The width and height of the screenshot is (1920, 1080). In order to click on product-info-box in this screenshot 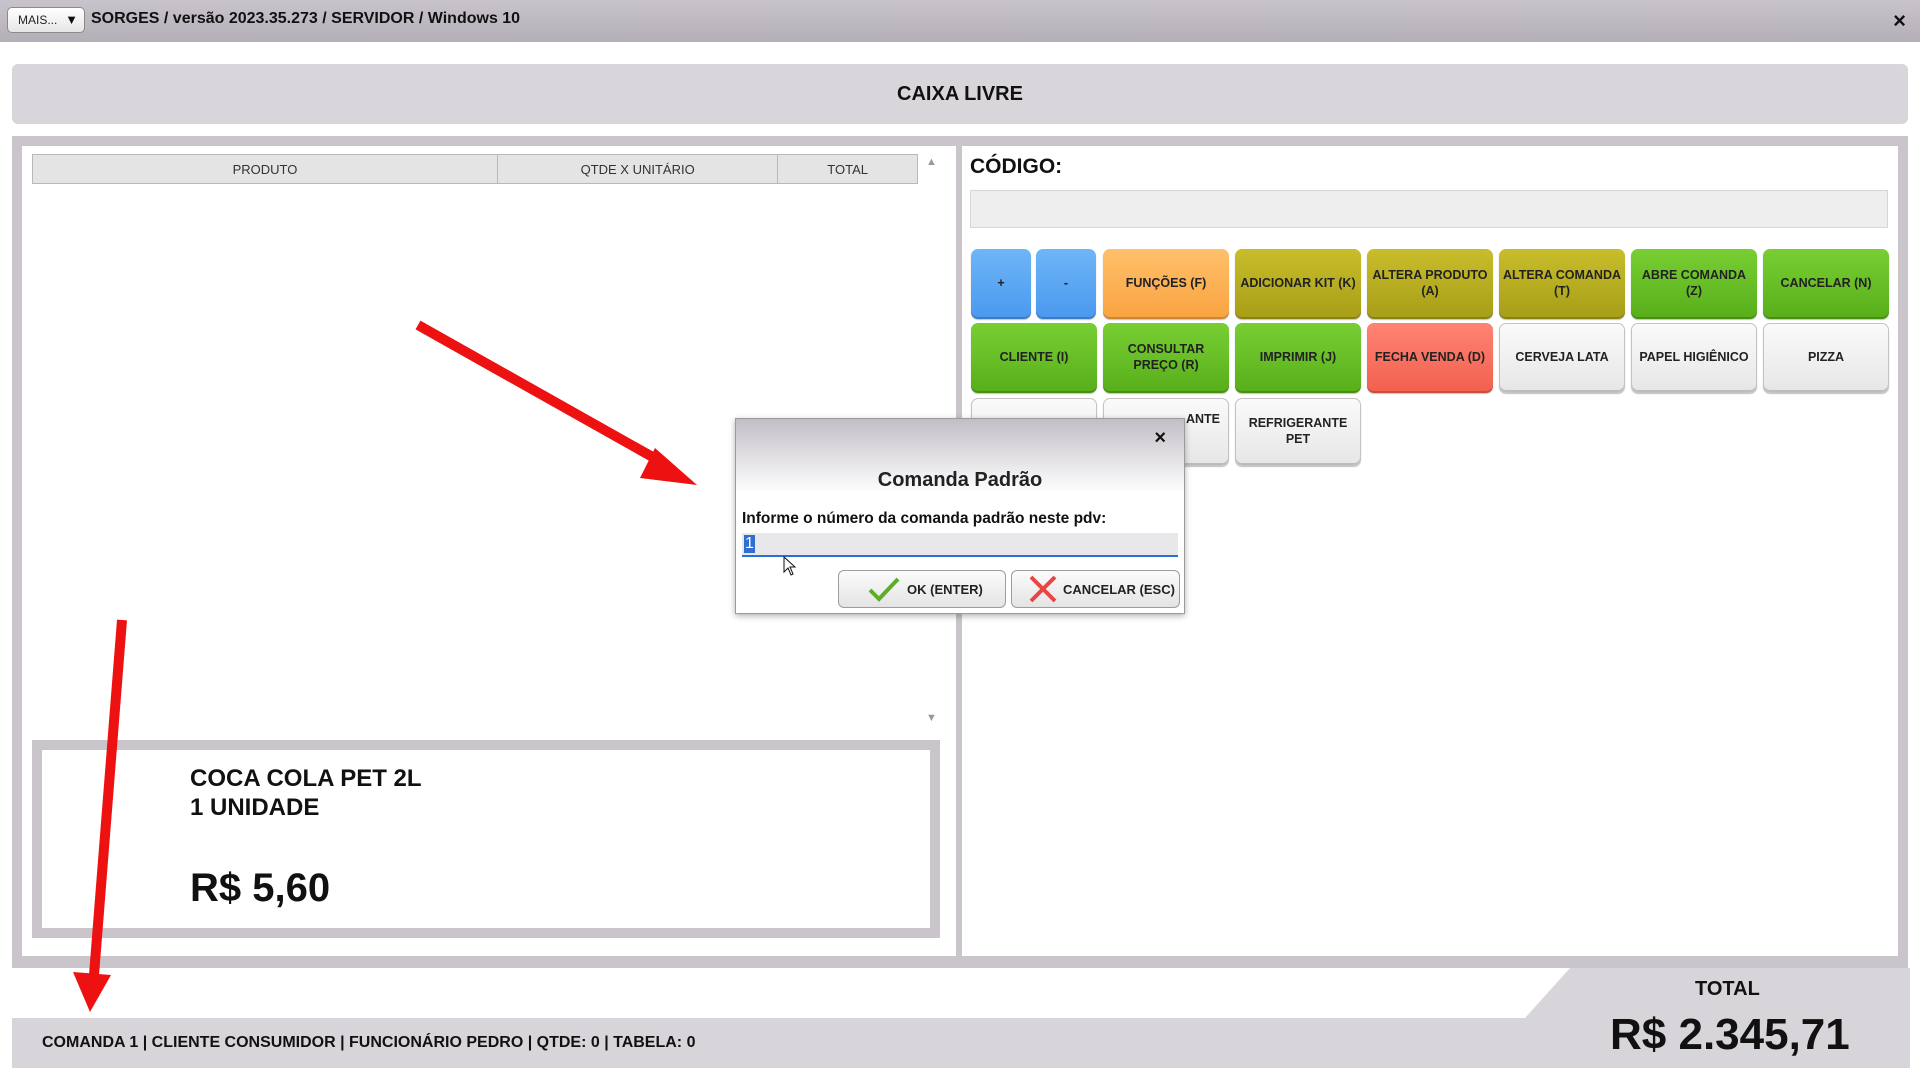, I will do `click(486, 839)`.